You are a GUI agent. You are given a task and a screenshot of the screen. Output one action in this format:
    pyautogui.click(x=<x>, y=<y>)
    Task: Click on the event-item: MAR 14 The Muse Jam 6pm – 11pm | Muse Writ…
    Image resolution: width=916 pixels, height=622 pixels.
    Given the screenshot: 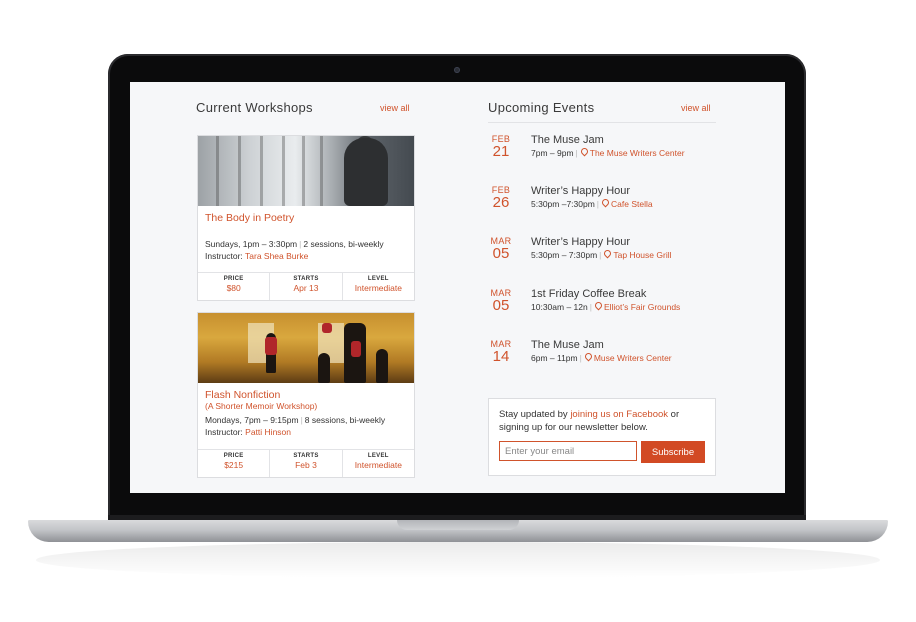 What is the action you would take?
    pyautogui.click(x=603, y=356)
    